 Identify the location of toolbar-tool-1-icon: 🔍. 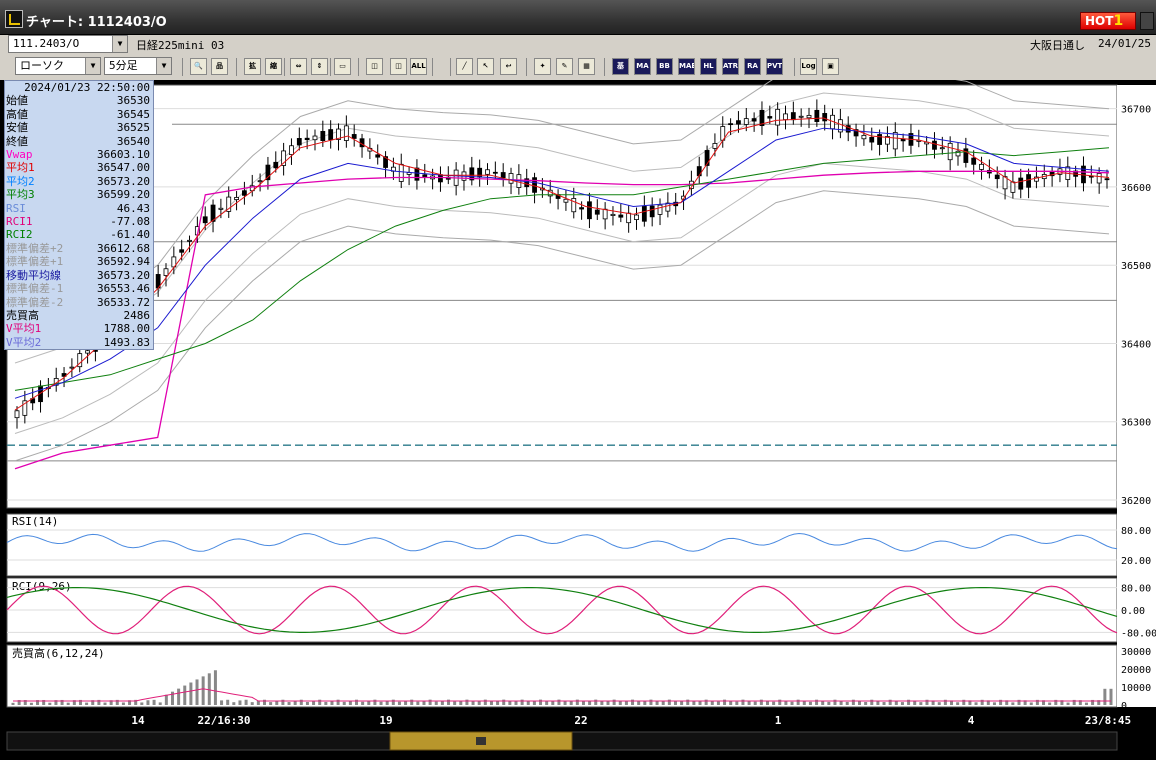
(198, 66).